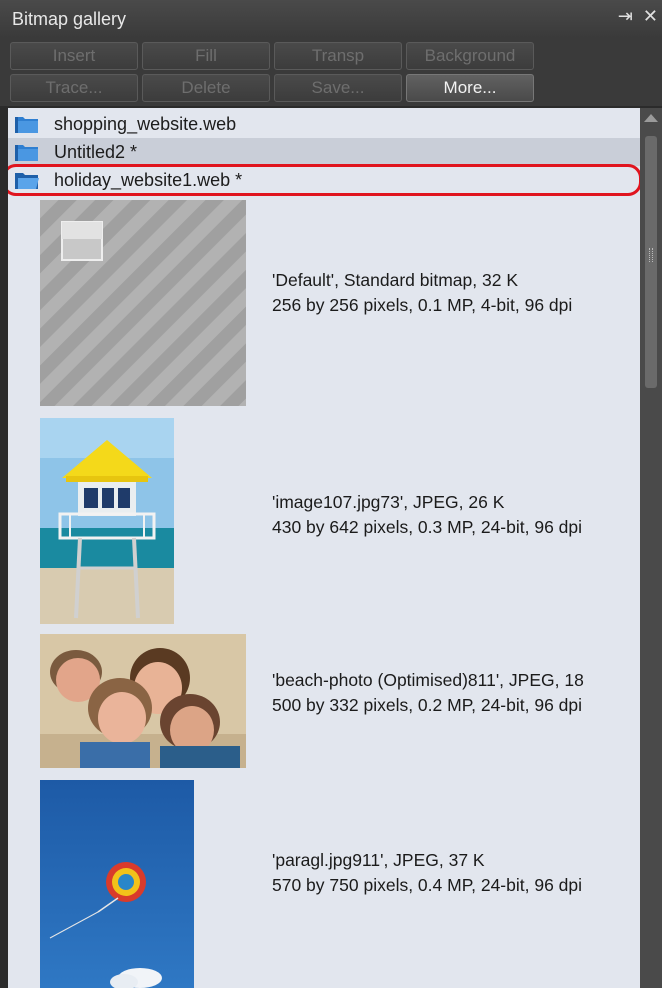  What do you see at coordinates (331, 19) in the screenshot?
I see `title-bar: Bitmap gallery ⇥ ✕` at bounding box center [331, 19].